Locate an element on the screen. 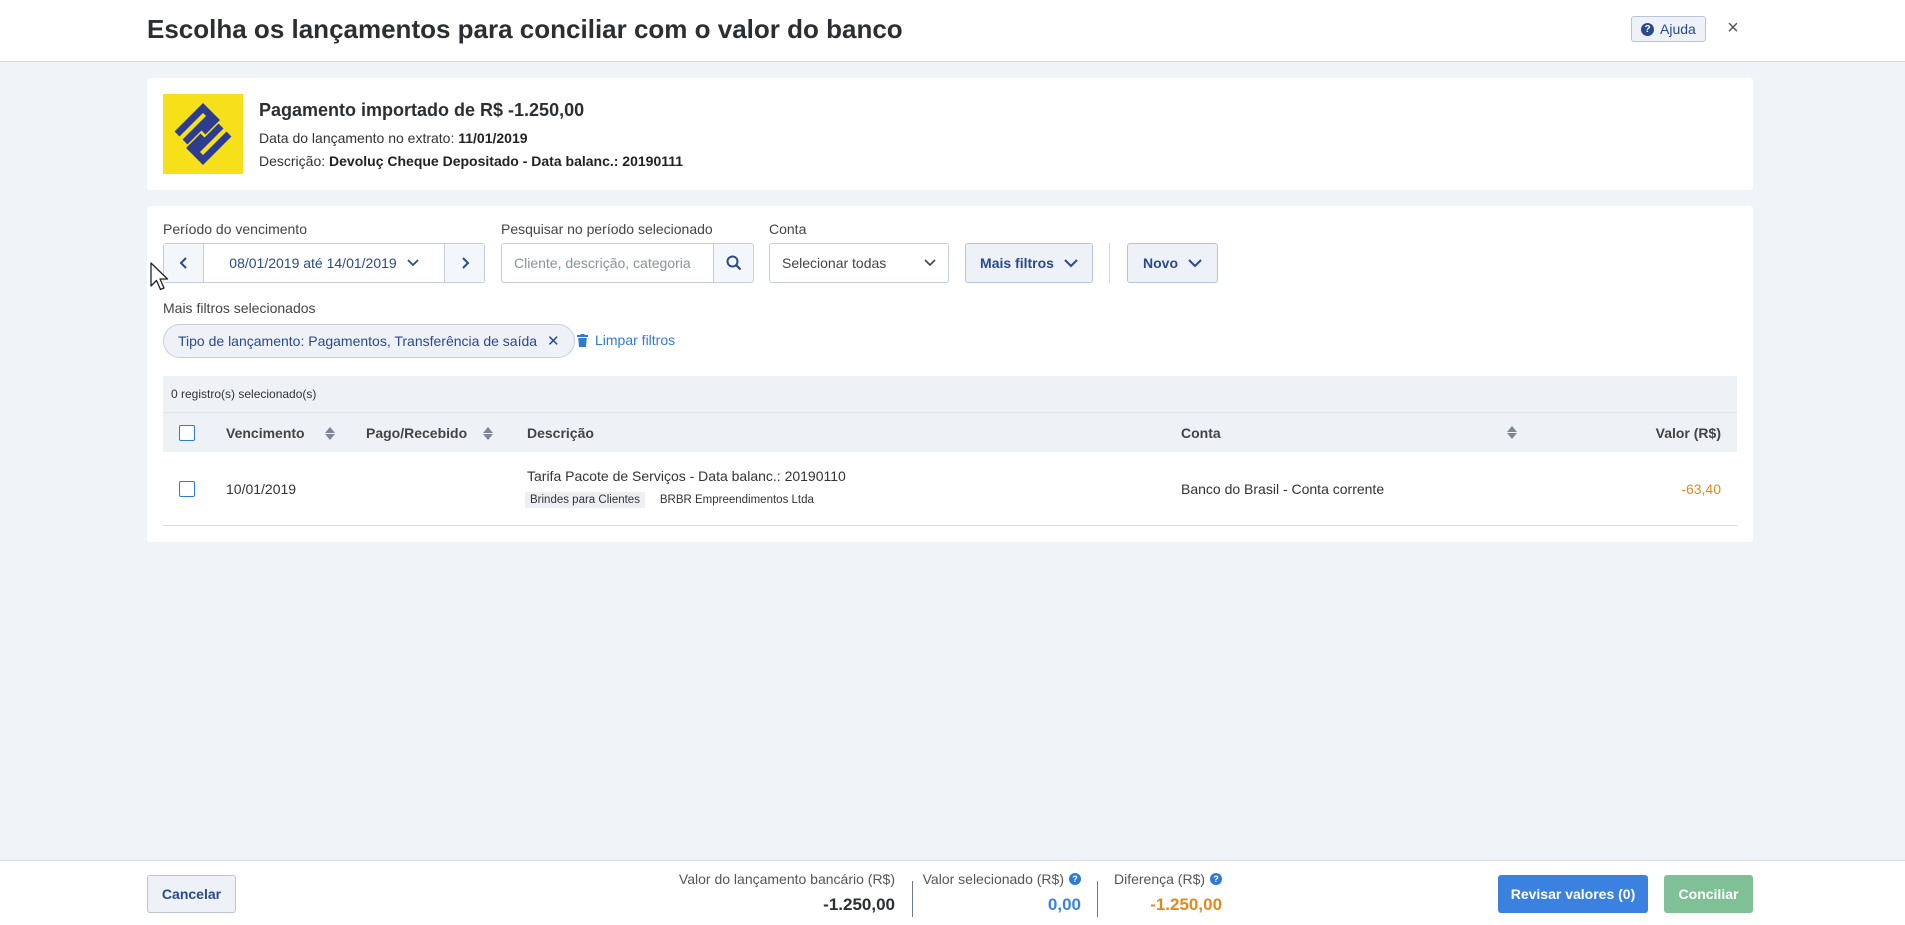 The image size is (1905, 925). selected-filters-label: Mais filtros selecionados is located at coordinates (239, 308).